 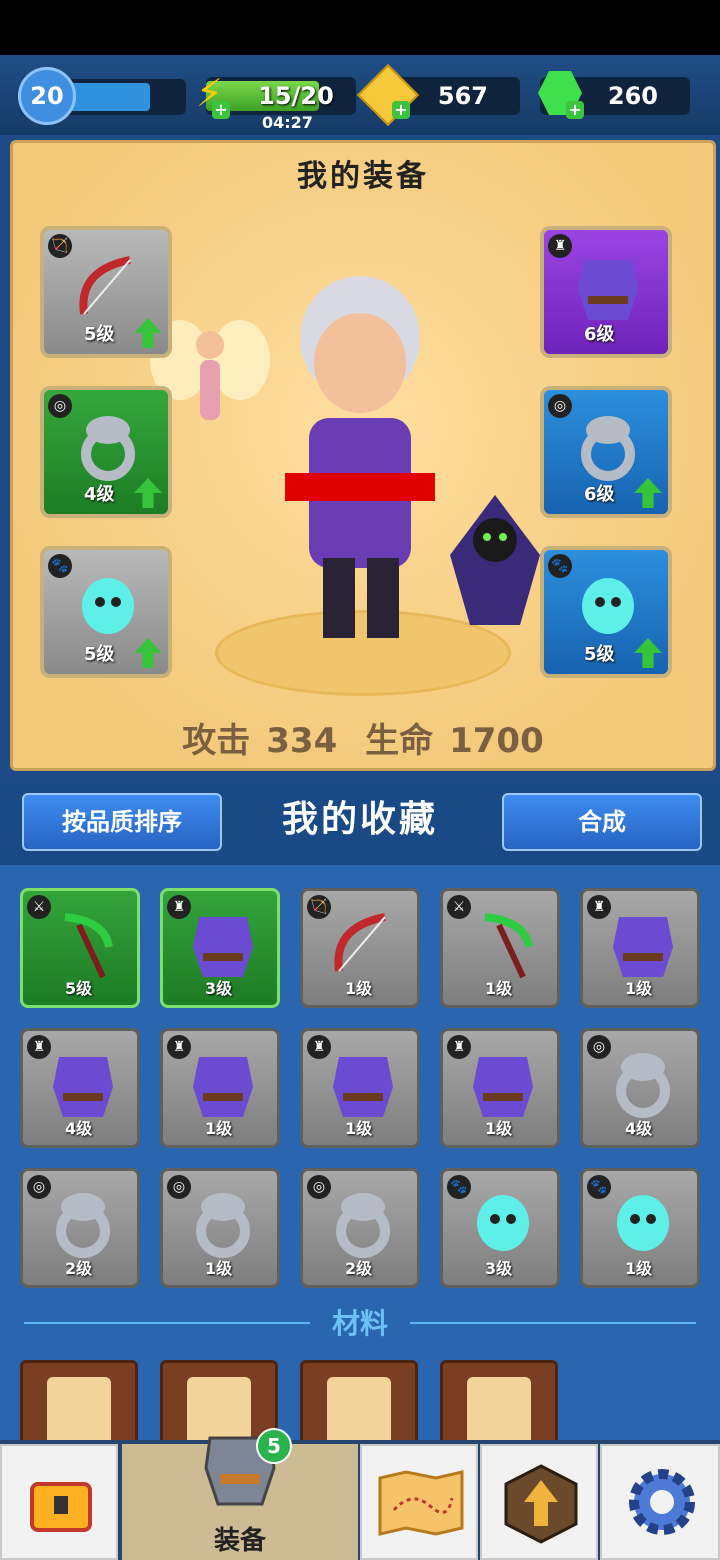 I want to click on equipment-title: 我的装备, so click(x=363, y=176).